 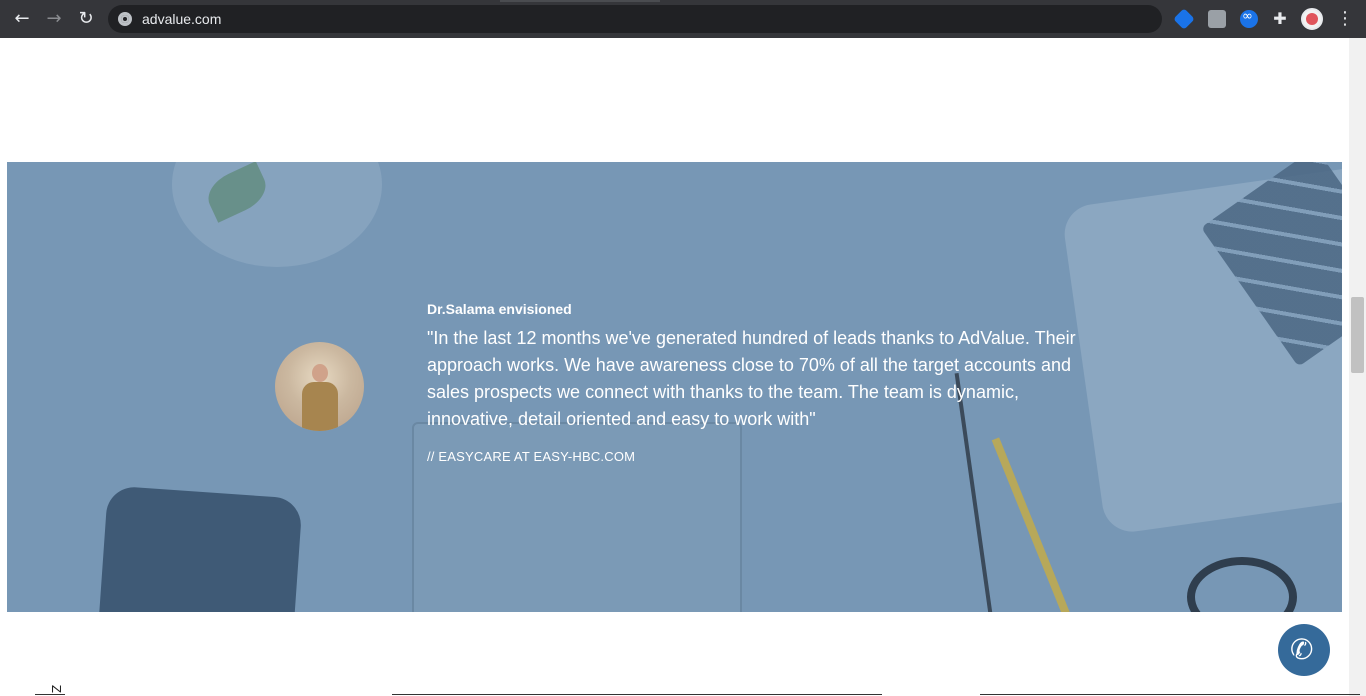 I want to click on footer-partial-text: Z, so click(x=56, y=689).